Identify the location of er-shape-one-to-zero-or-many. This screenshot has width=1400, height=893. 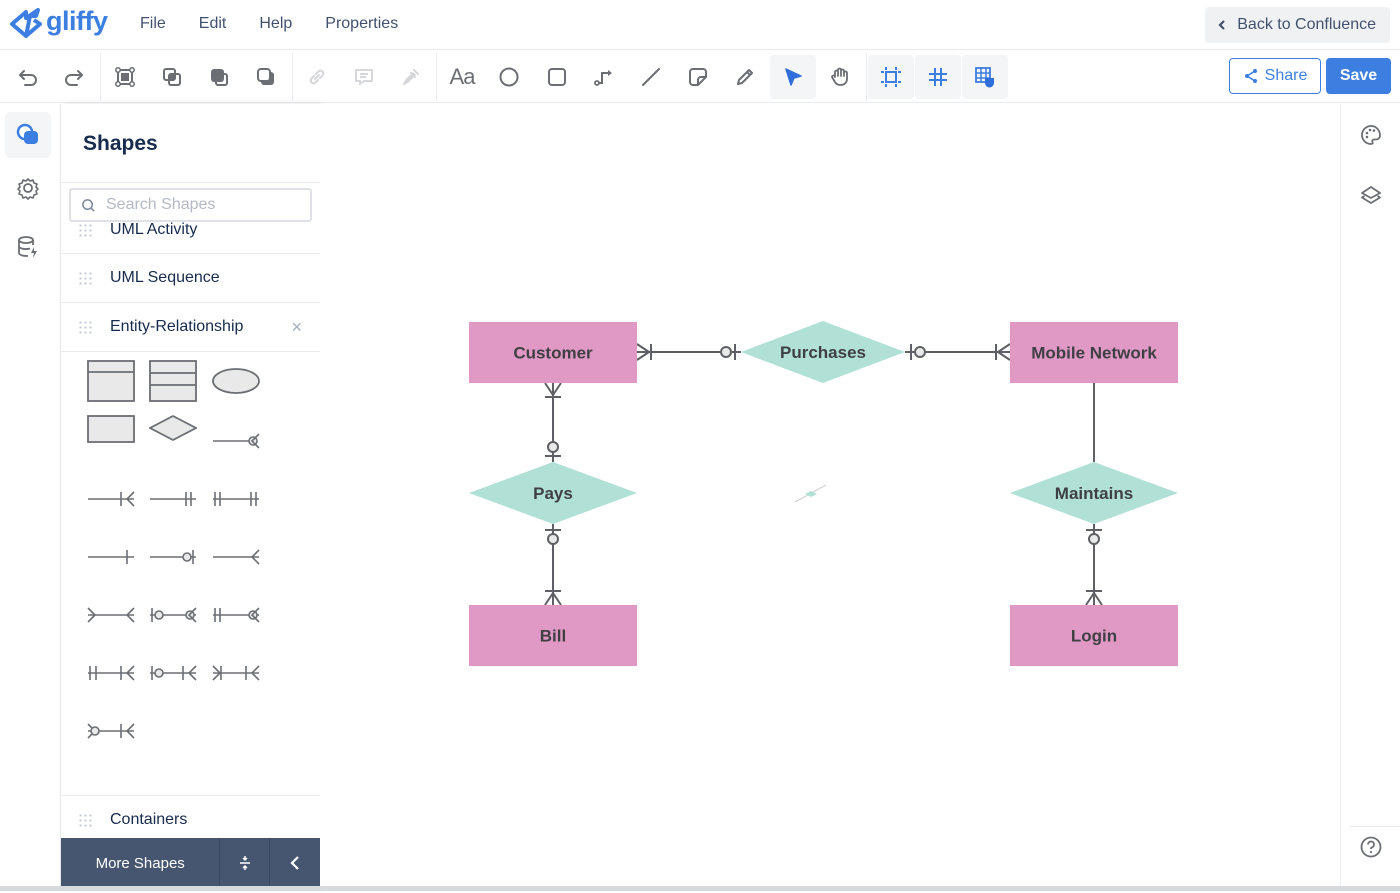
(236, 615).